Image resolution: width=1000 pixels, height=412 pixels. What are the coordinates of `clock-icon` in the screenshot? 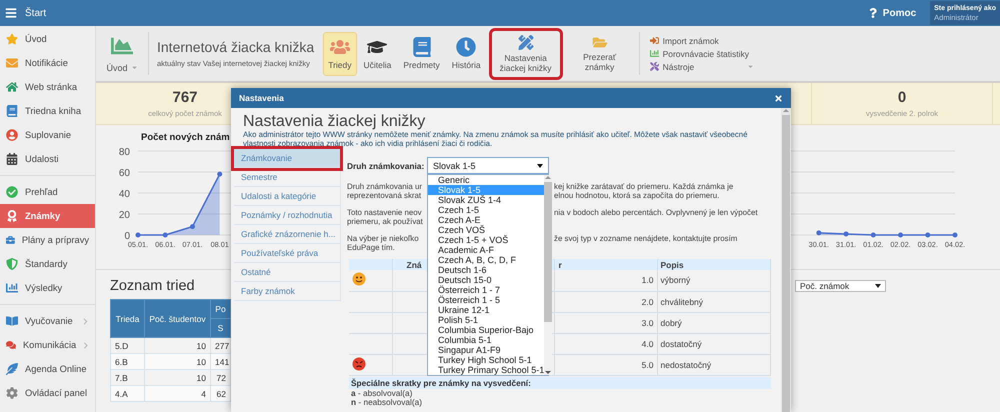 It's located at (466, 47).